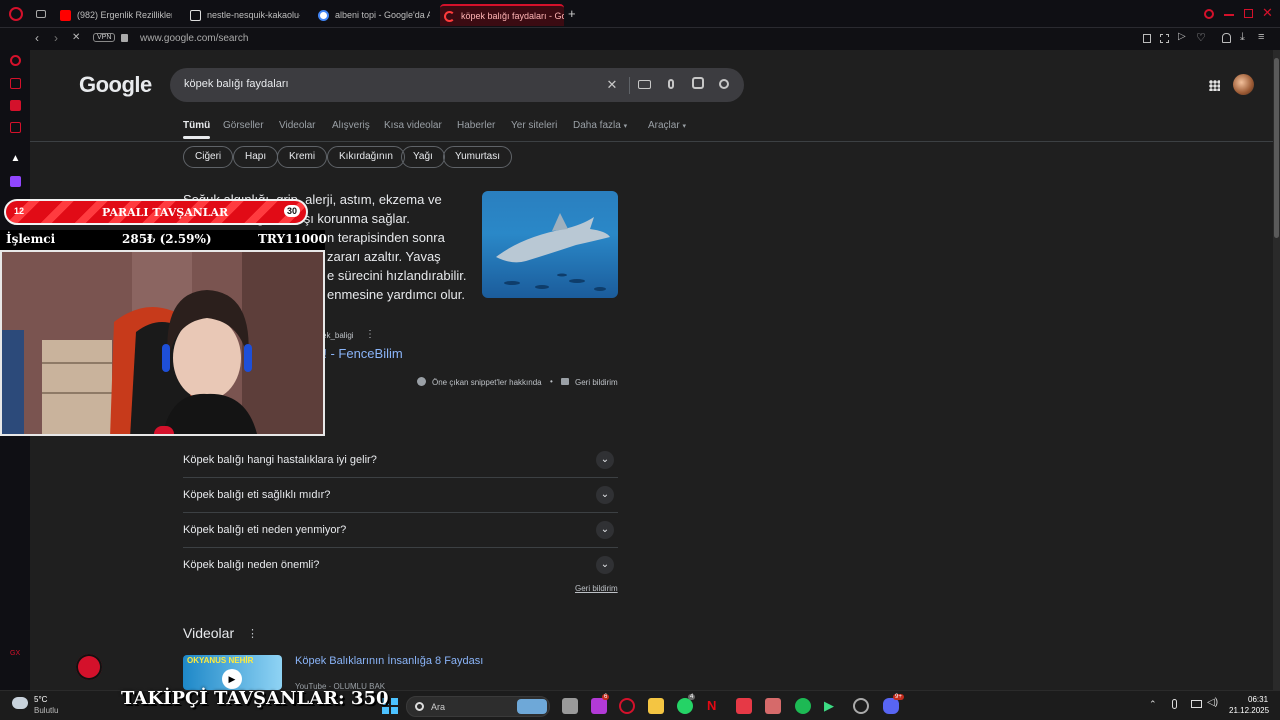  Describe the element at coordinates (194, 38) in the screenshot. I see `url-field: www.google.com/search` at that location.